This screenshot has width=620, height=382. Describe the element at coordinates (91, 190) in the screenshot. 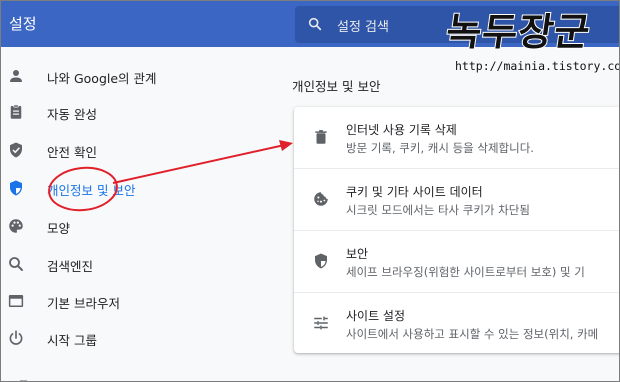

I see `sidebar-item-label: 개인정보 및 보안` at that location.